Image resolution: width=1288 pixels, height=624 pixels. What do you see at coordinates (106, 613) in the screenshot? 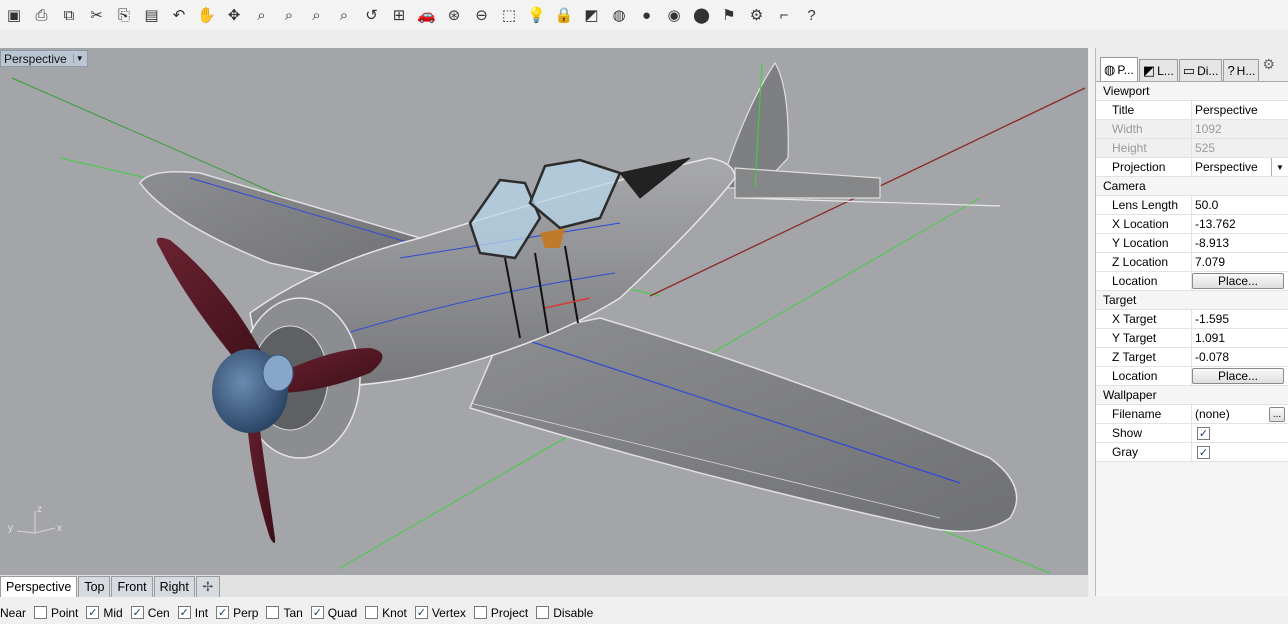
I see `osnap-mid: ✓ Mid` at bounding box center [106, 613].